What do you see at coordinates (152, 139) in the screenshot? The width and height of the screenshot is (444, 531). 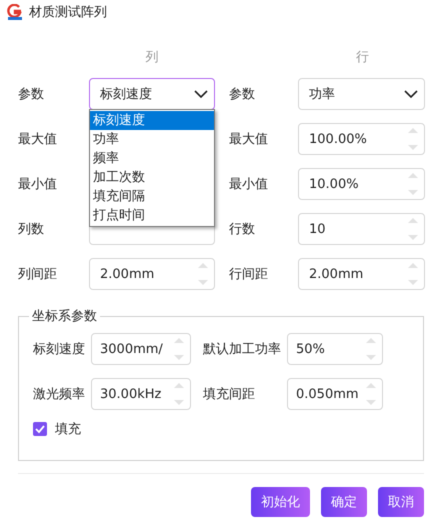 I see `dropdown-option: 功率` at bounding box center [152, 139].